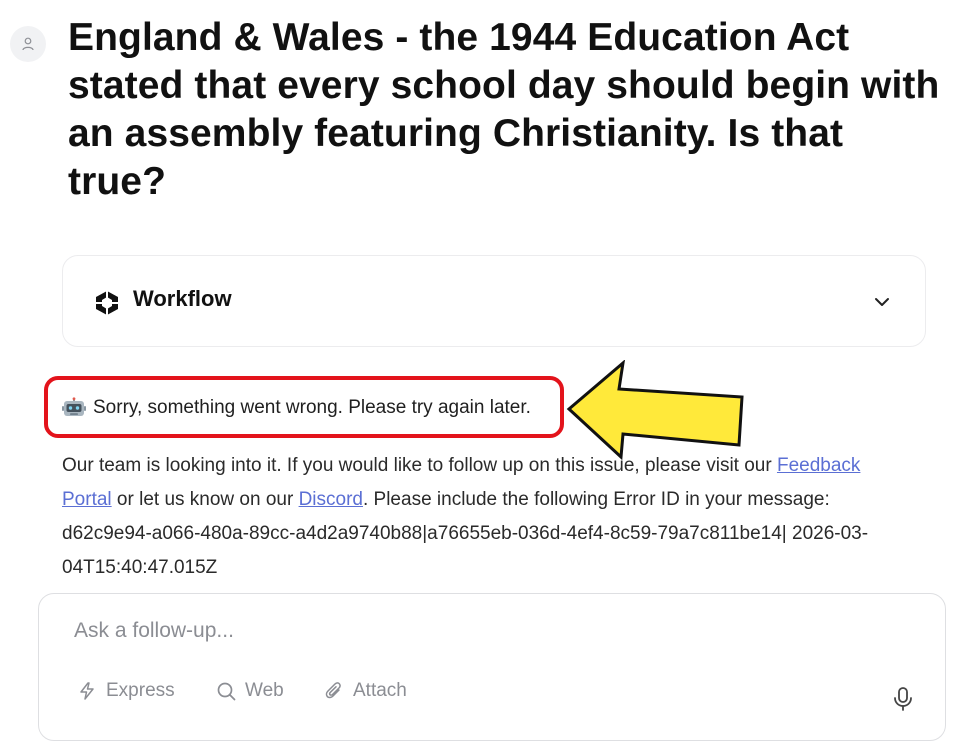  What do you see at coordinates (474, 631) in the screenshot?
I see `follow-up-input` at bounding box center [474, 631].